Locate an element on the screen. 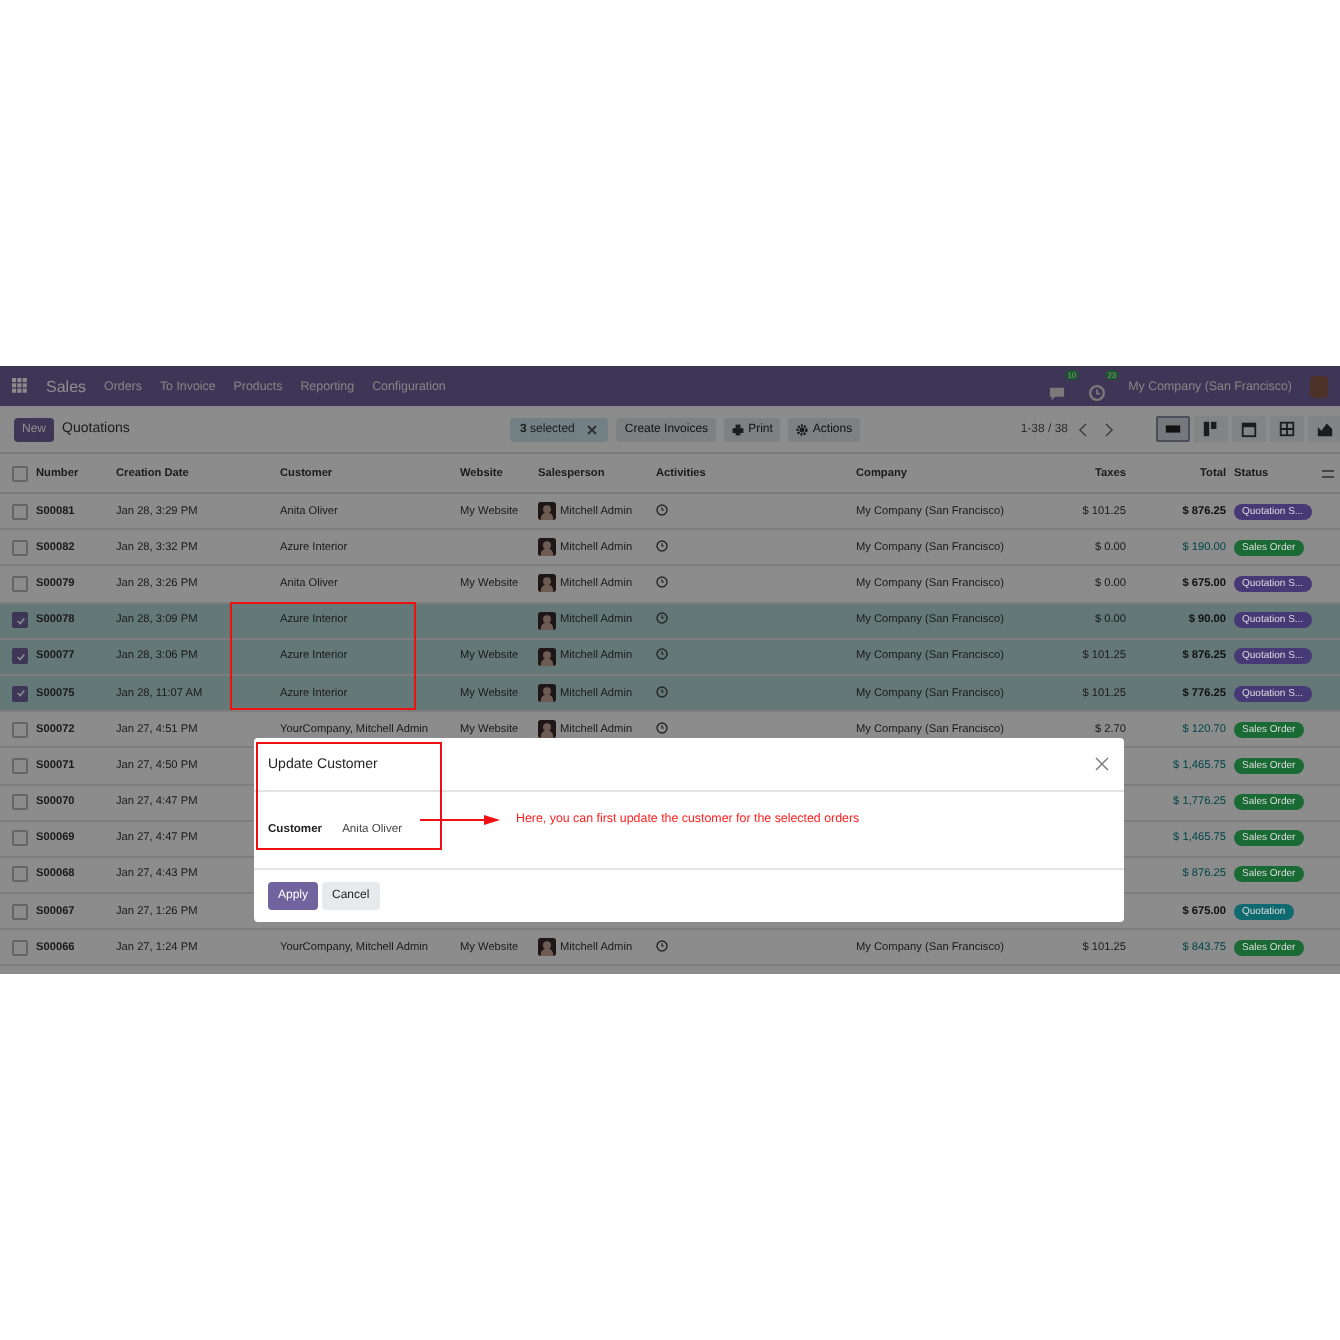 The image size is (1340, 1340). calendar-view-icon is located at coordinates (1249, 429).